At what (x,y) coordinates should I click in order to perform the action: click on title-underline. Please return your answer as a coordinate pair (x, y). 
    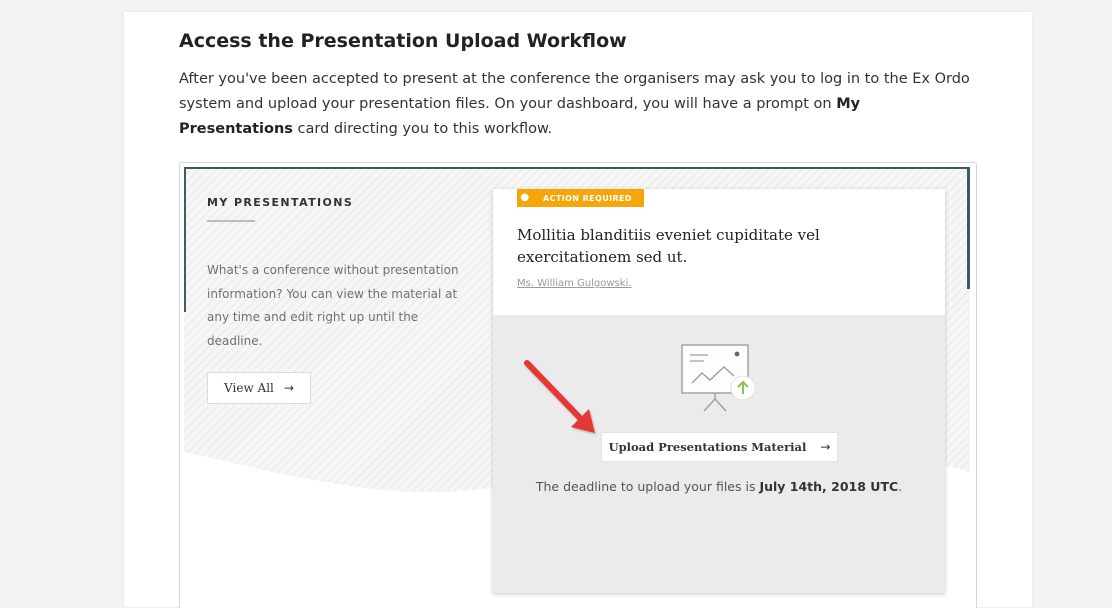
    Looking at the image, I should click on (231, 221).